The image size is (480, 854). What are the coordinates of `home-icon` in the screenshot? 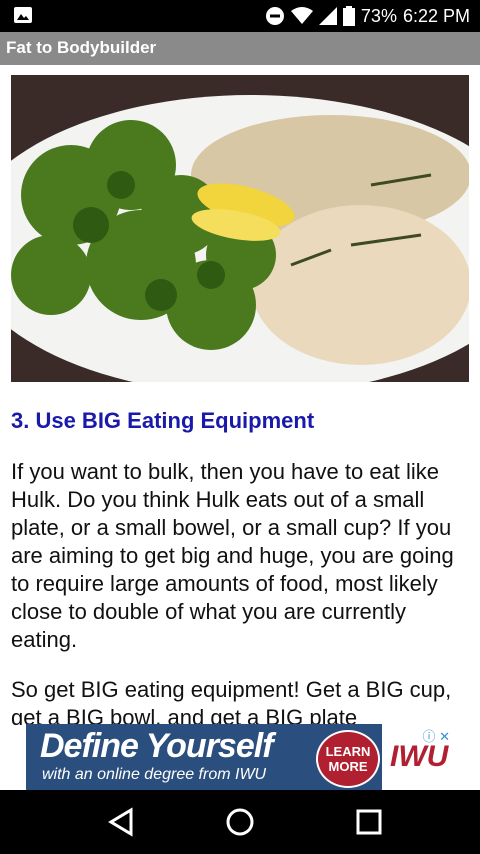 It's located at (240, 822).